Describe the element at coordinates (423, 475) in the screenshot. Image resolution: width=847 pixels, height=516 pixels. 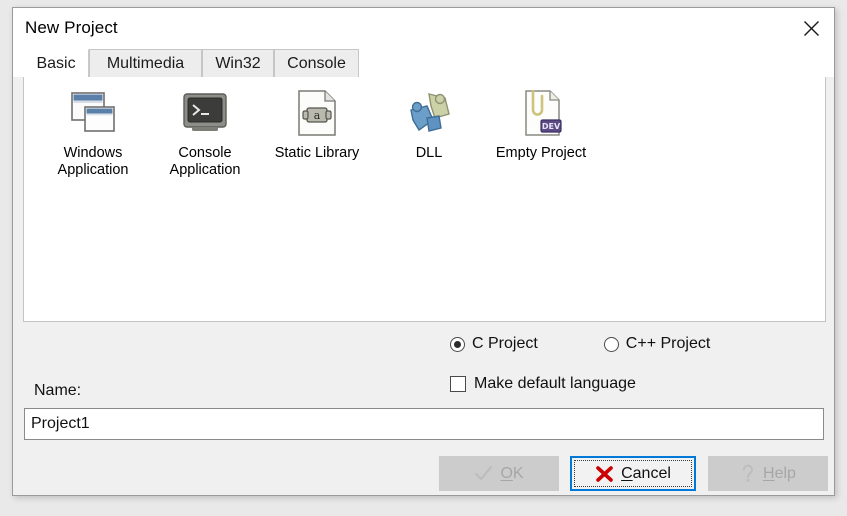
I see `dialog-button-row: OK Cancel Help` at that location.